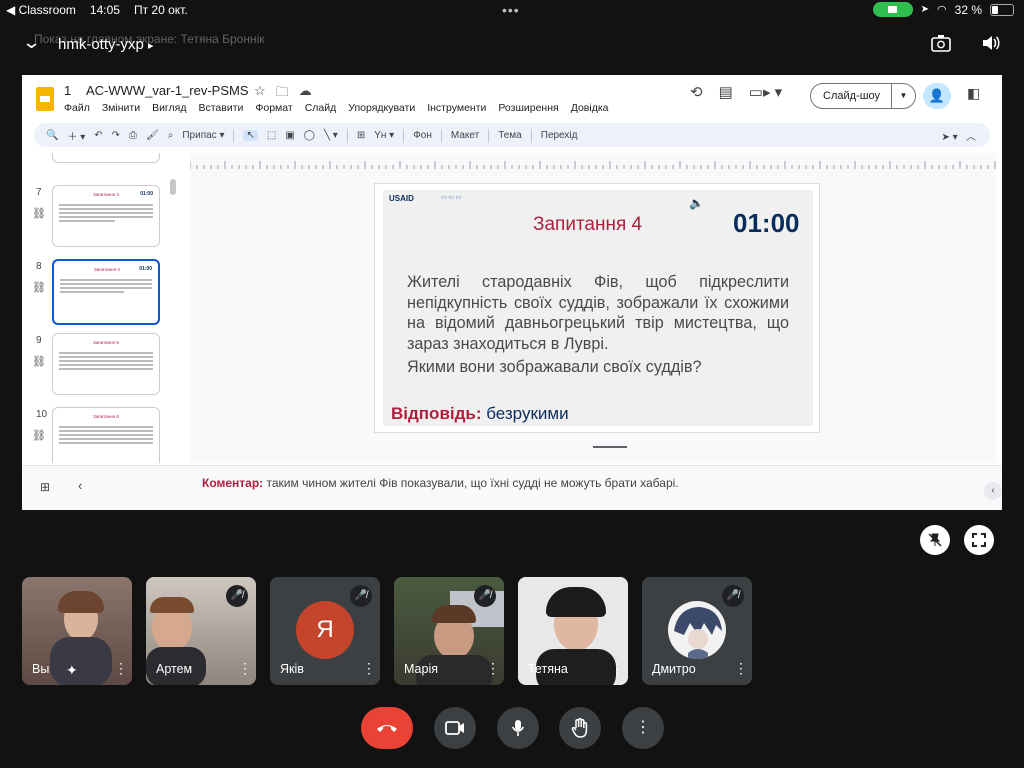  I want to click on slideshow-dropdown-icon: ▼, so click(903, 96).